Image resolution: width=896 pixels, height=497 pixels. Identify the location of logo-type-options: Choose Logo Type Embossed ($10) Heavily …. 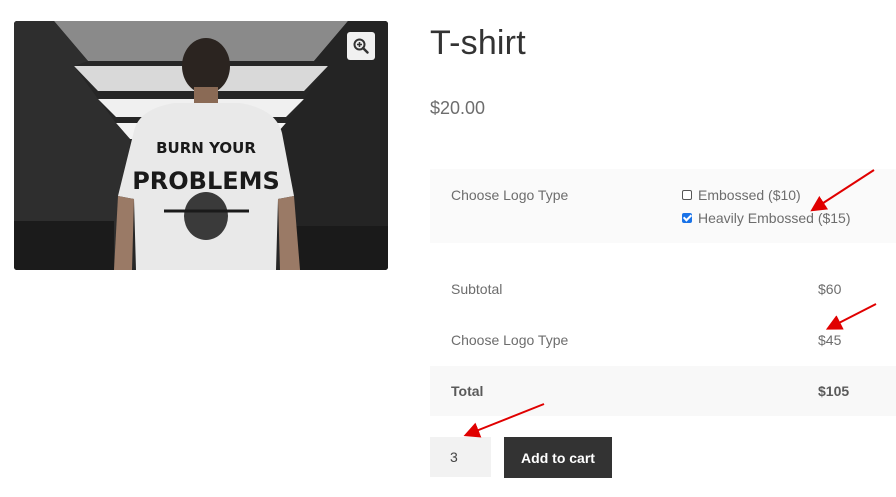
(663, 206).